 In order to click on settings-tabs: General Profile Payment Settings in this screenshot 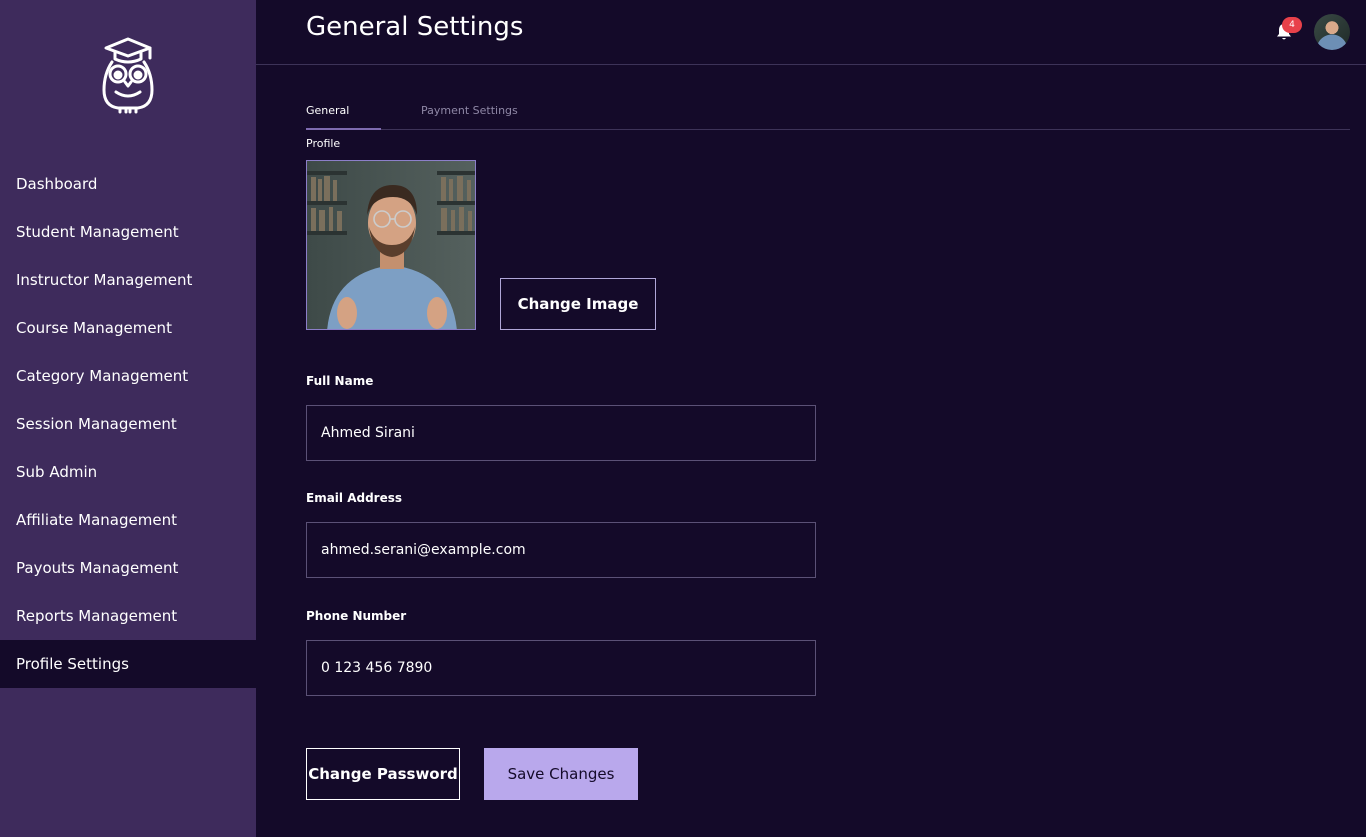, I will do `click(828, 122)`.